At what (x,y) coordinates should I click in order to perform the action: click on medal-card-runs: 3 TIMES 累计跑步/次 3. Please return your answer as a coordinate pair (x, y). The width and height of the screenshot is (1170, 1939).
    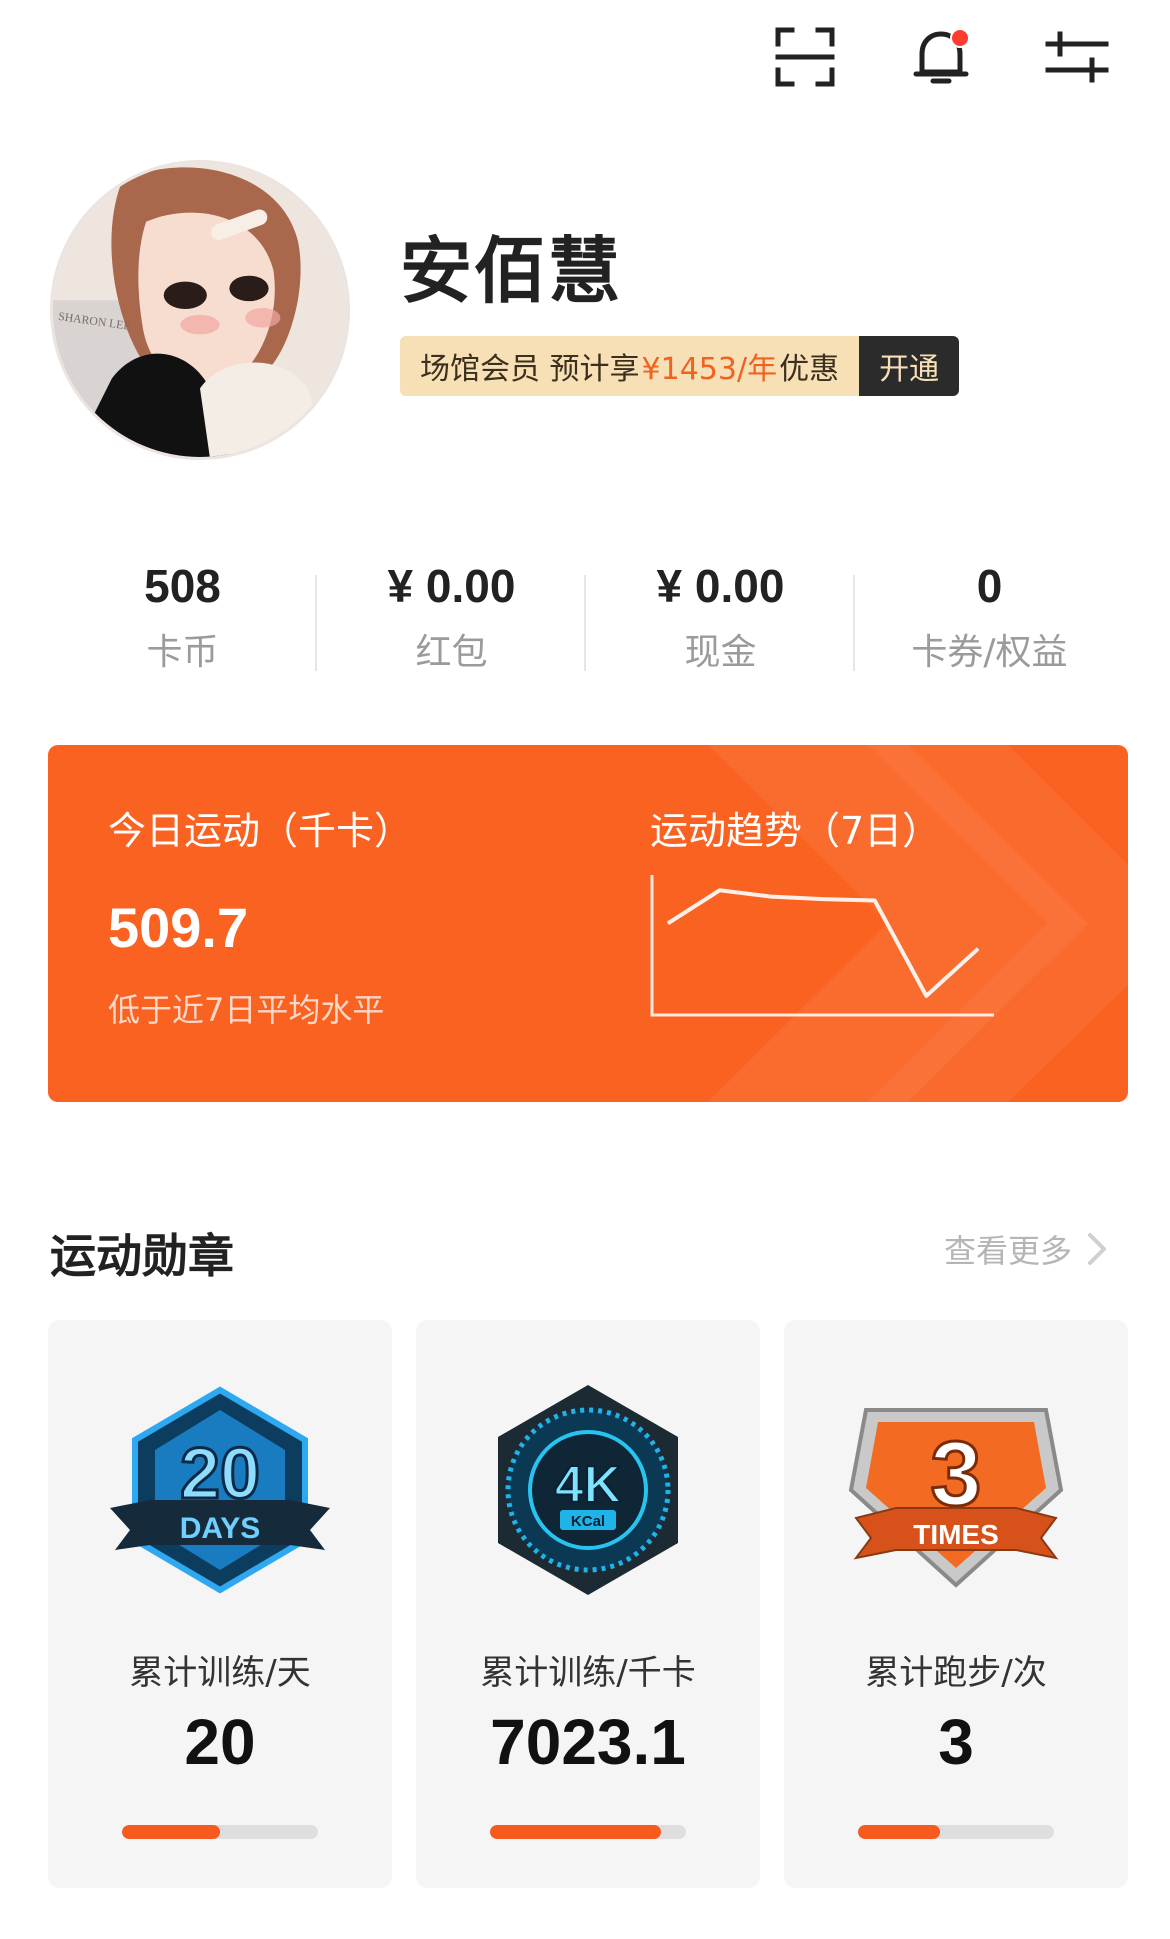
    Looking at the image, I should click on (956, 1604).